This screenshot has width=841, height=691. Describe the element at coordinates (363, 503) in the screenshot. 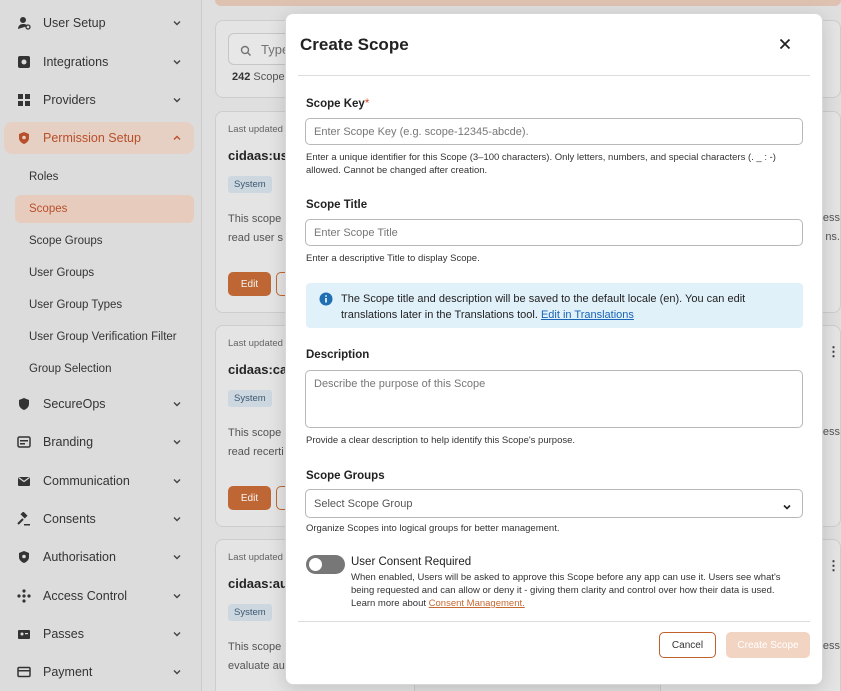

I see `scope-groups-placeholder: Select Scope Group` at that location.